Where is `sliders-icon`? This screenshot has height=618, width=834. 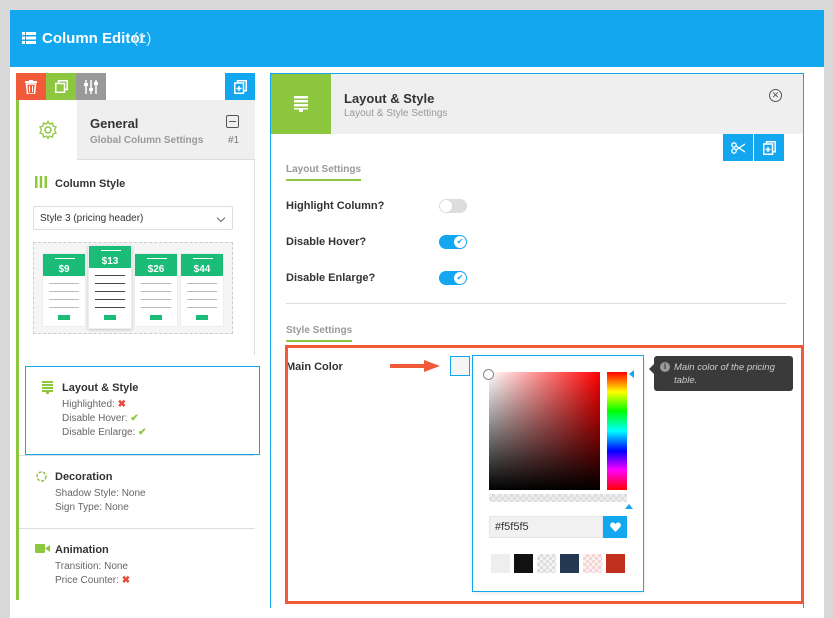 sliders-icon is located at coordinates (91, 86).